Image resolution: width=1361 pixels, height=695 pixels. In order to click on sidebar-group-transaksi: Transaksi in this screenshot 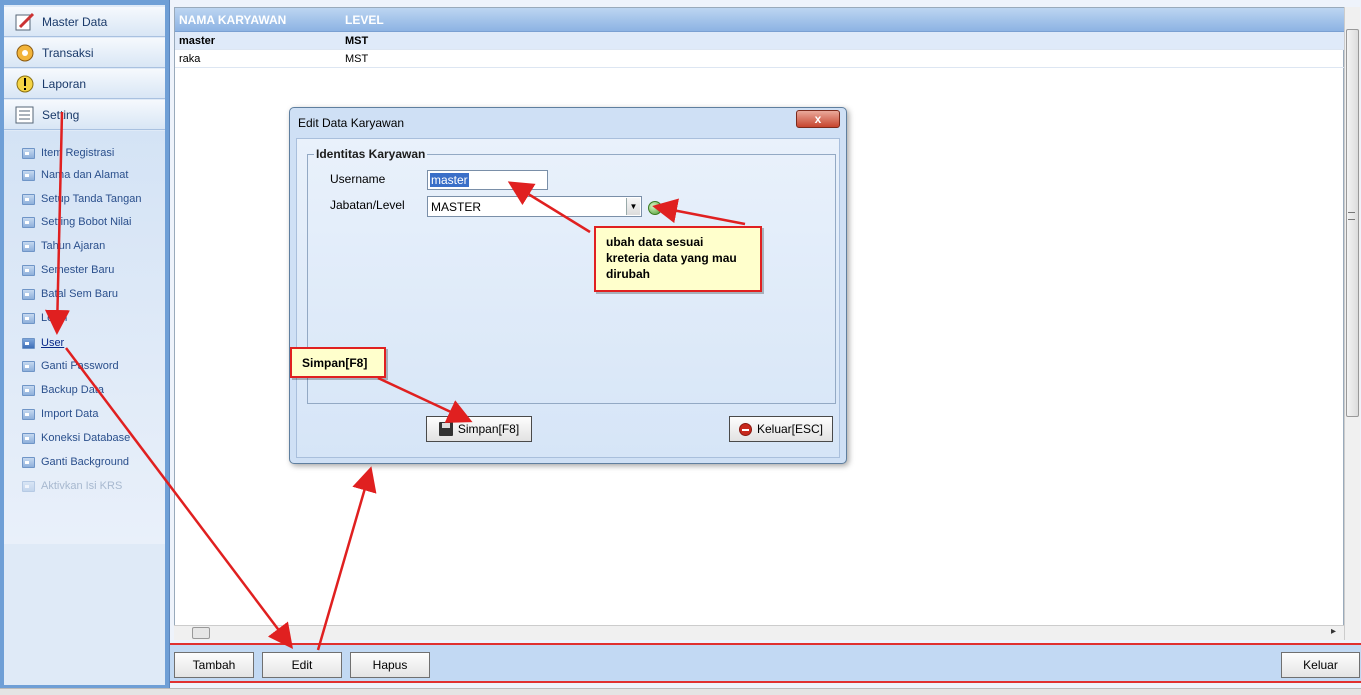, I will do `click(84, 53)`.